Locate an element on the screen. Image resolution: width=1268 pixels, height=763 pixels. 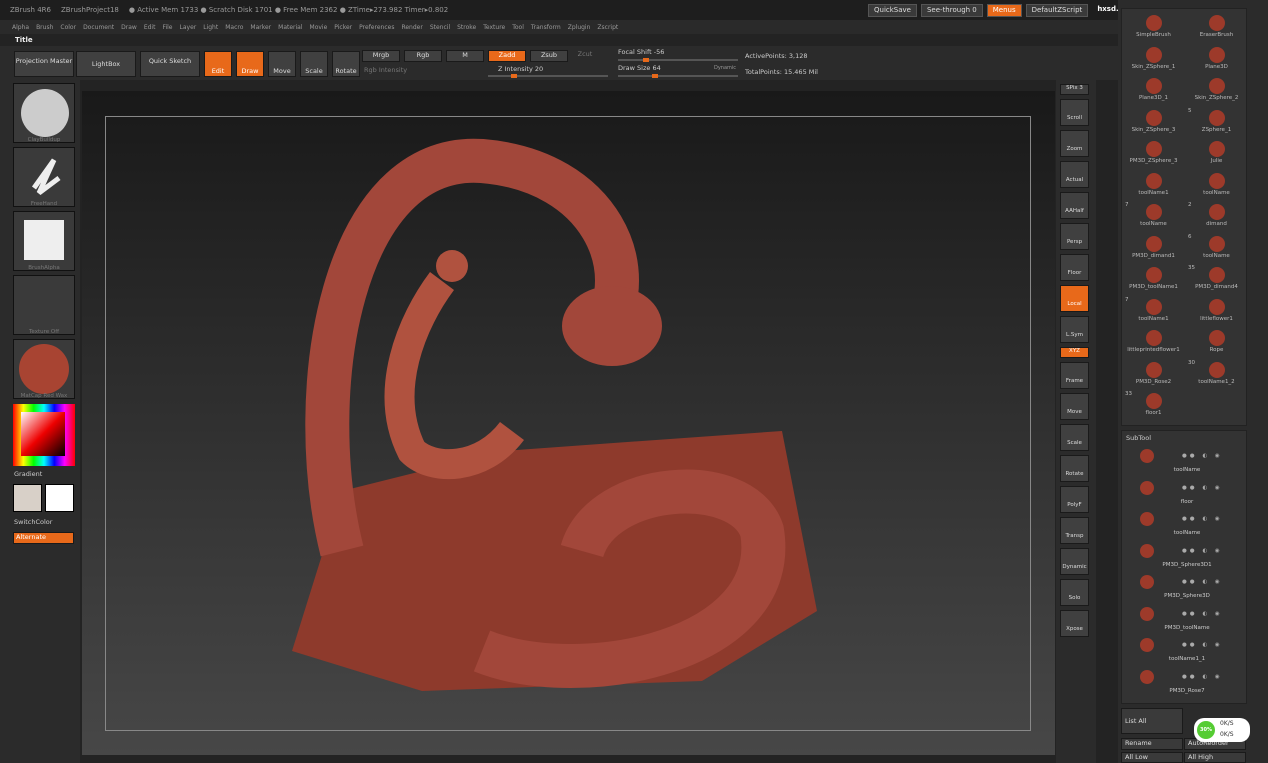
menu-item: Movie is located at coordinates (319, 27).